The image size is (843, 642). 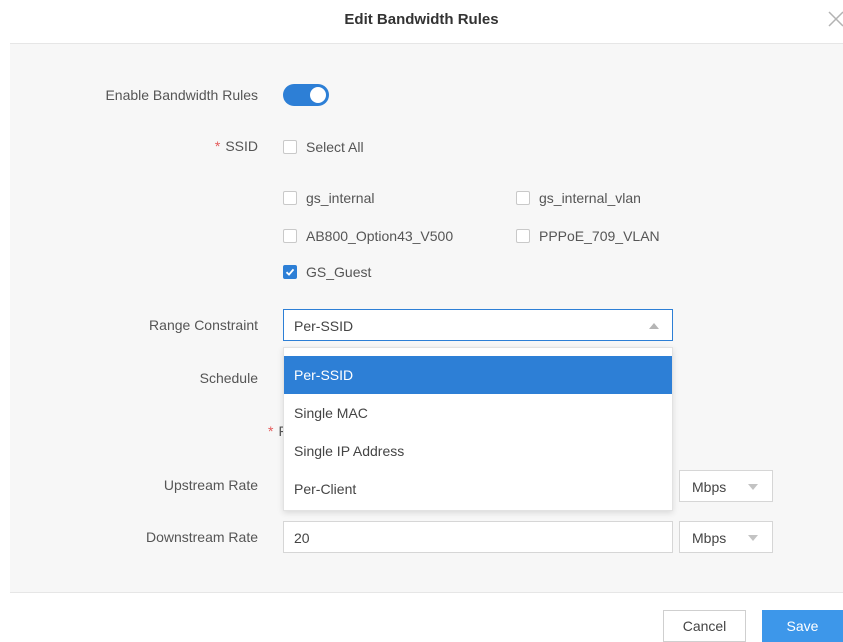 I want to click on ssid-option-label: AB800_Option43_V500, so click(x=380, y=236).